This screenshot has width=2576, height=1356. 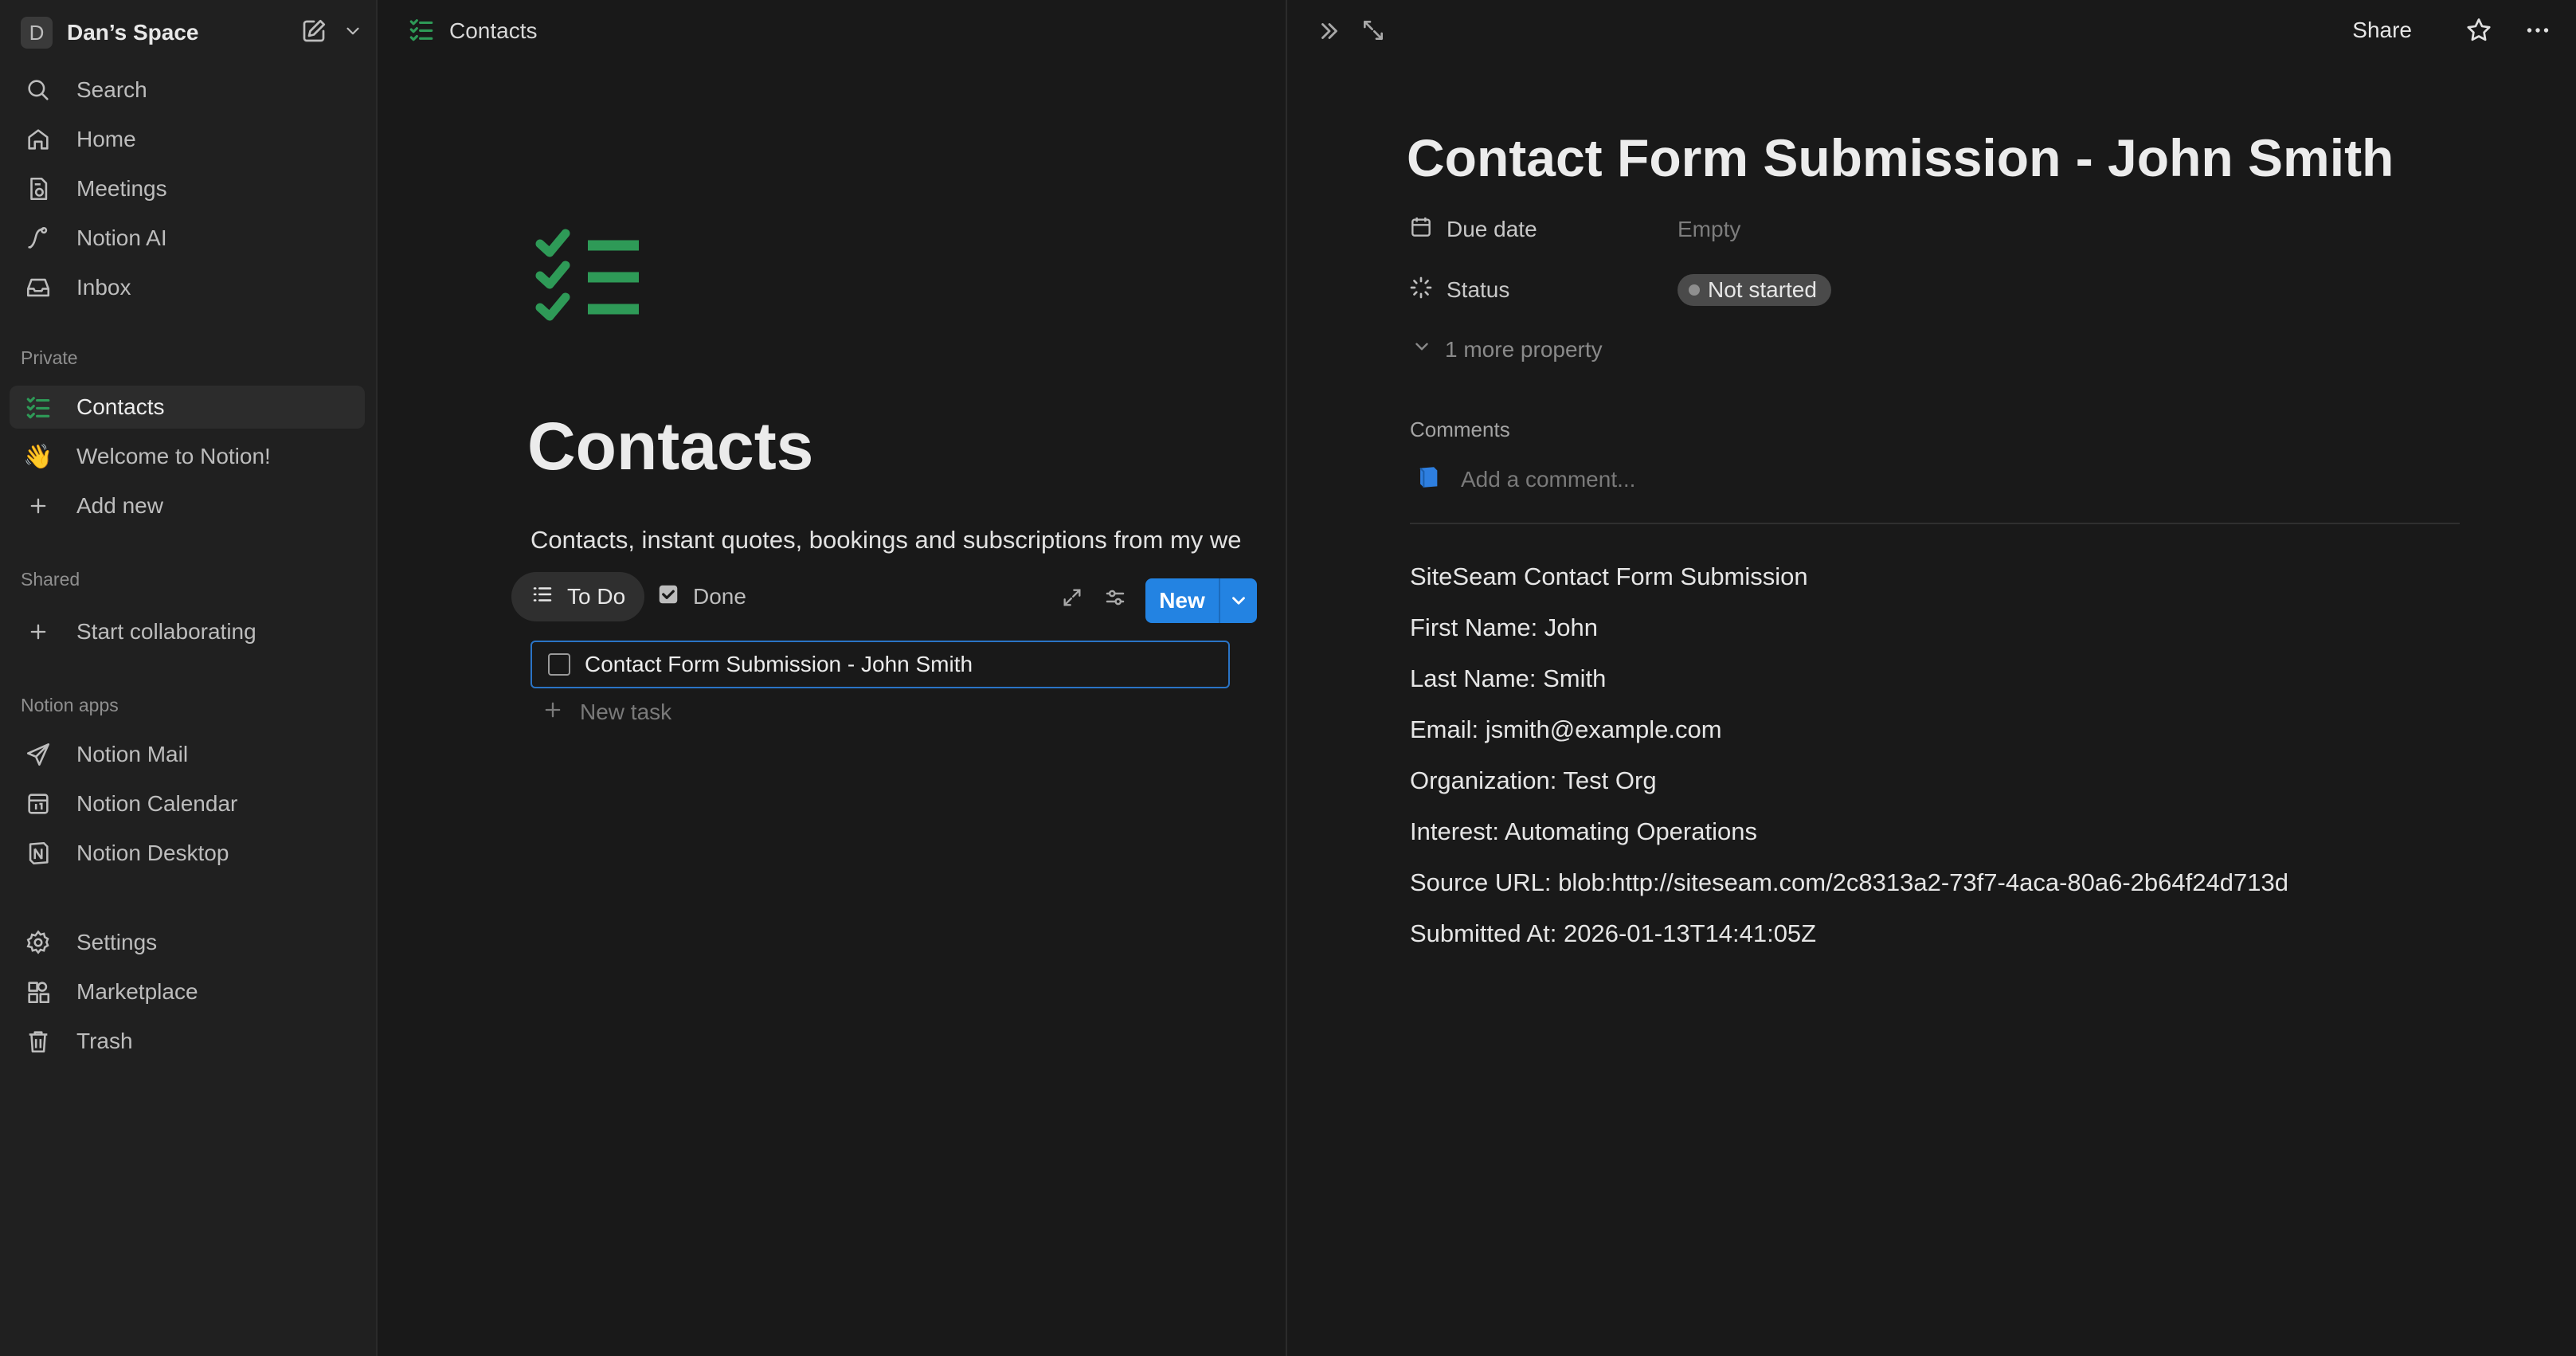 I want to click on status-badge: Not started, so click(x=1754, y=290).